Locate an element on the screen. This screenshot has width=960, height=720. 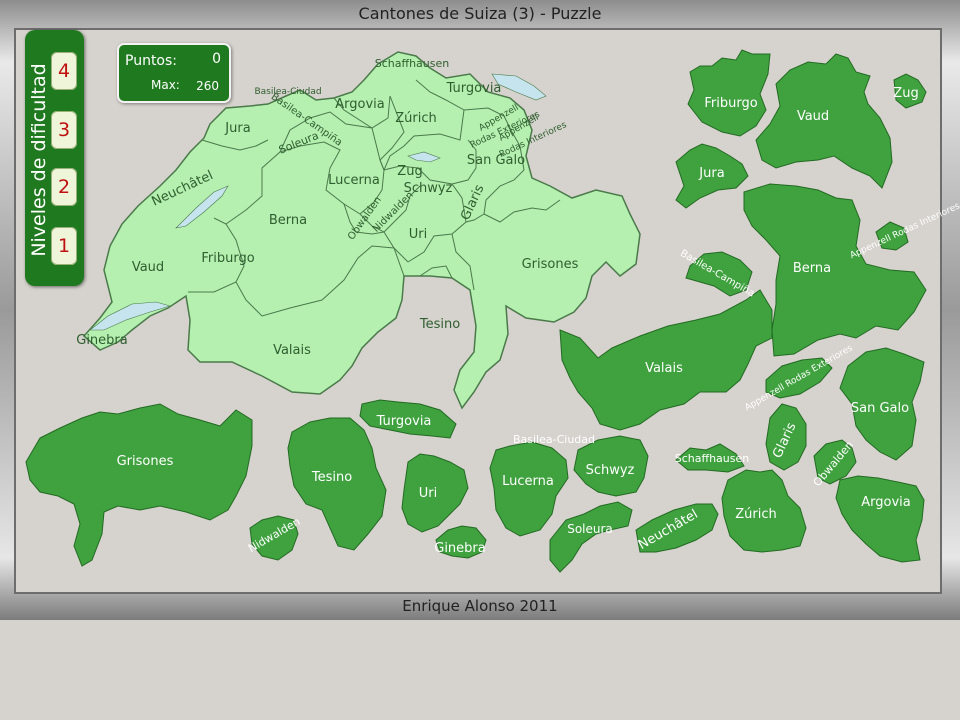
board-label-21: Uri is located at coordinates (418, 234).